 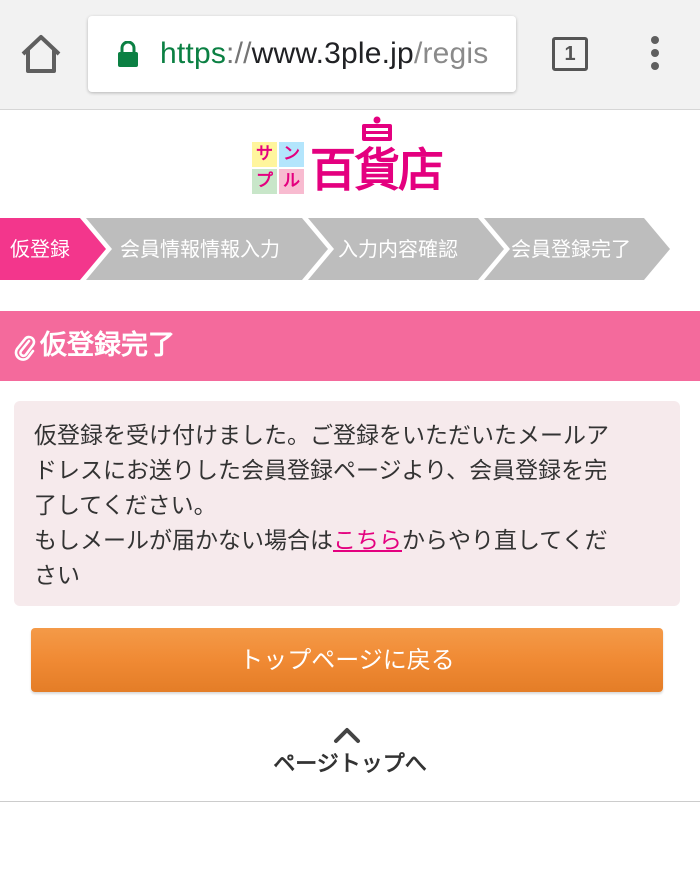 I want to click on address-bar: https://www.3ple.jp/regis, so click(x=302, y=54).